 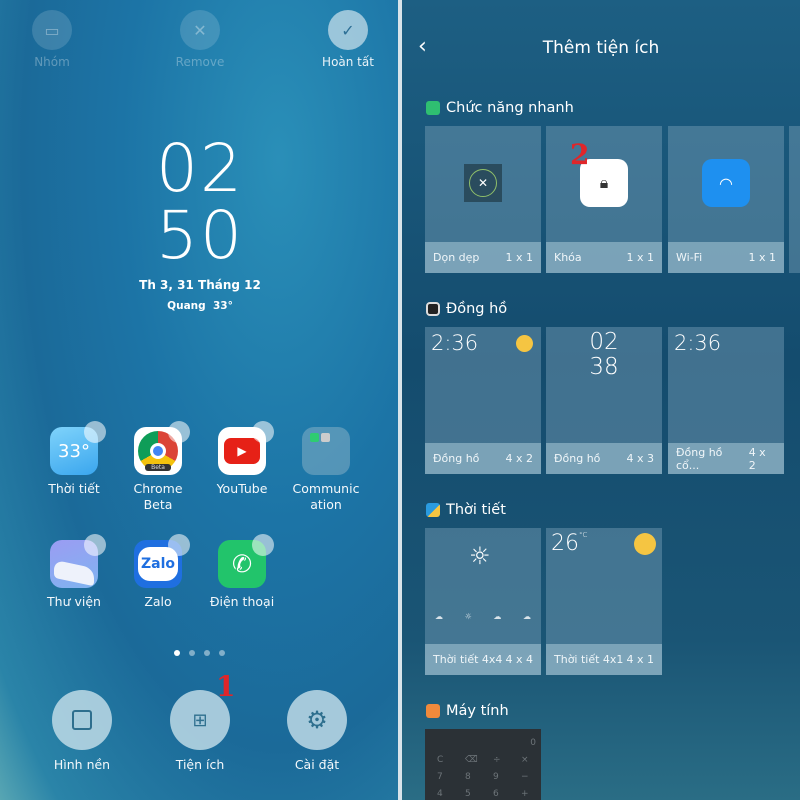 I want to click on weather-app-icon: 33°, so click(x=78, y=448).